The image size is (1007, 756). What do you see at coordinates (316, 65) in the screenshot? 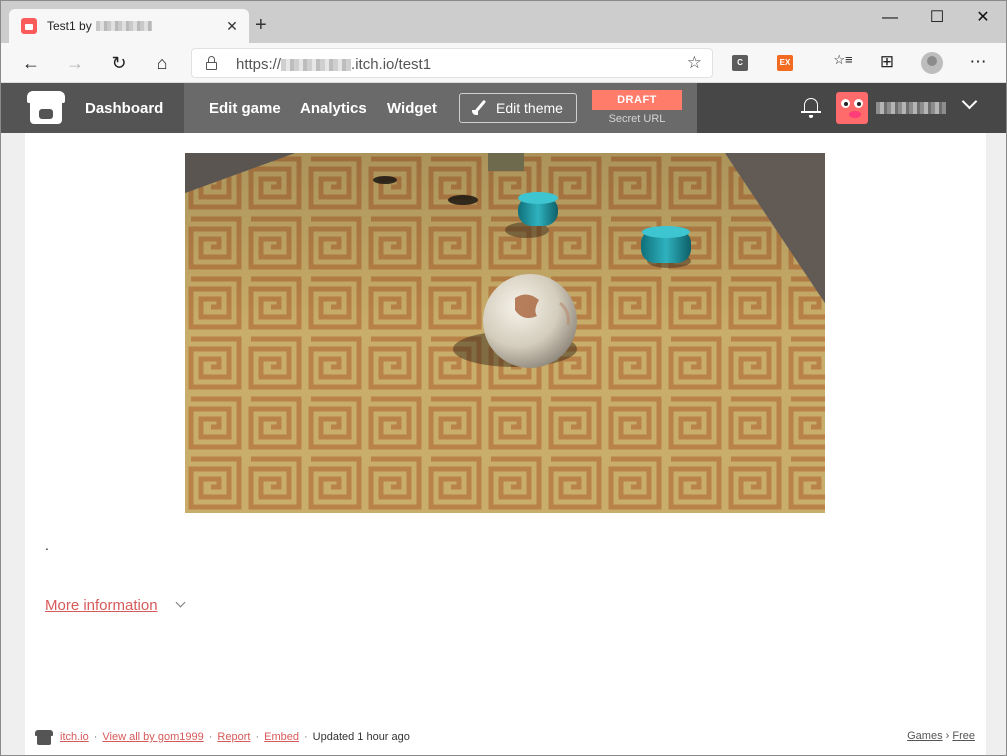
I see `url-redacted` at bounding box center [316, 65].